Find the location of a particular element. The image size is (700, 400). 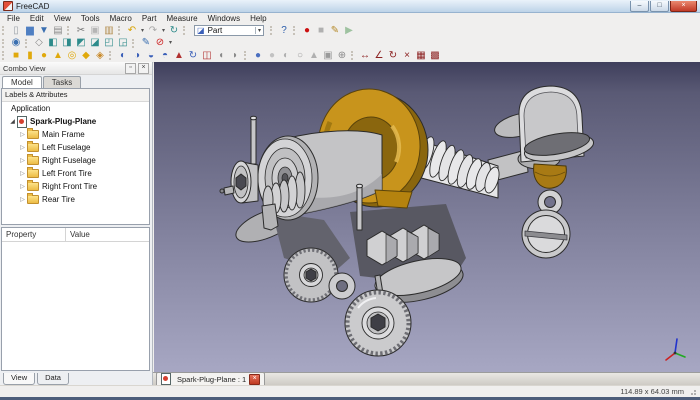

resize-grip is located at coordinates (694, 392).